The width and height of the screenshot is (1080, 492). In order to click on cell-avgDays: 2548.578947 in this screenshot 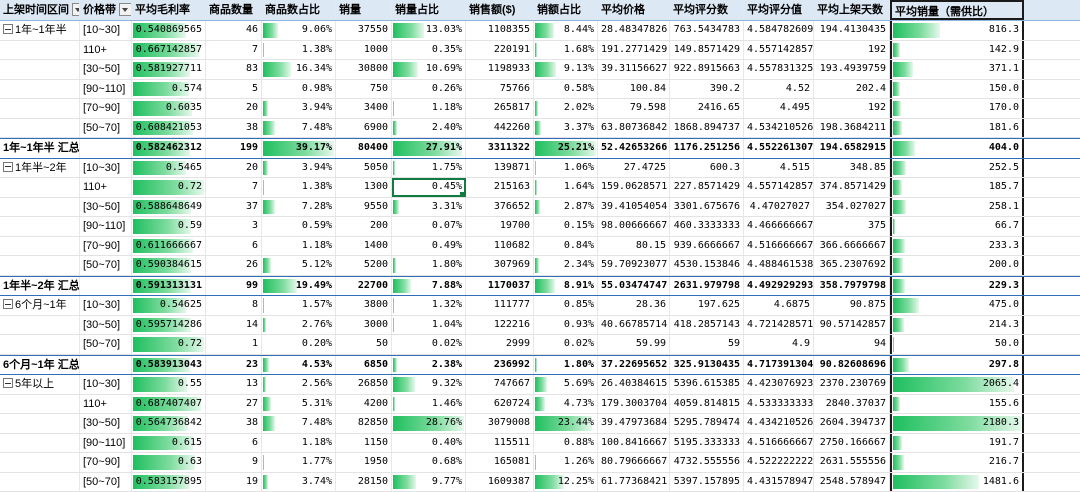, I will do `click(852, 482)`.